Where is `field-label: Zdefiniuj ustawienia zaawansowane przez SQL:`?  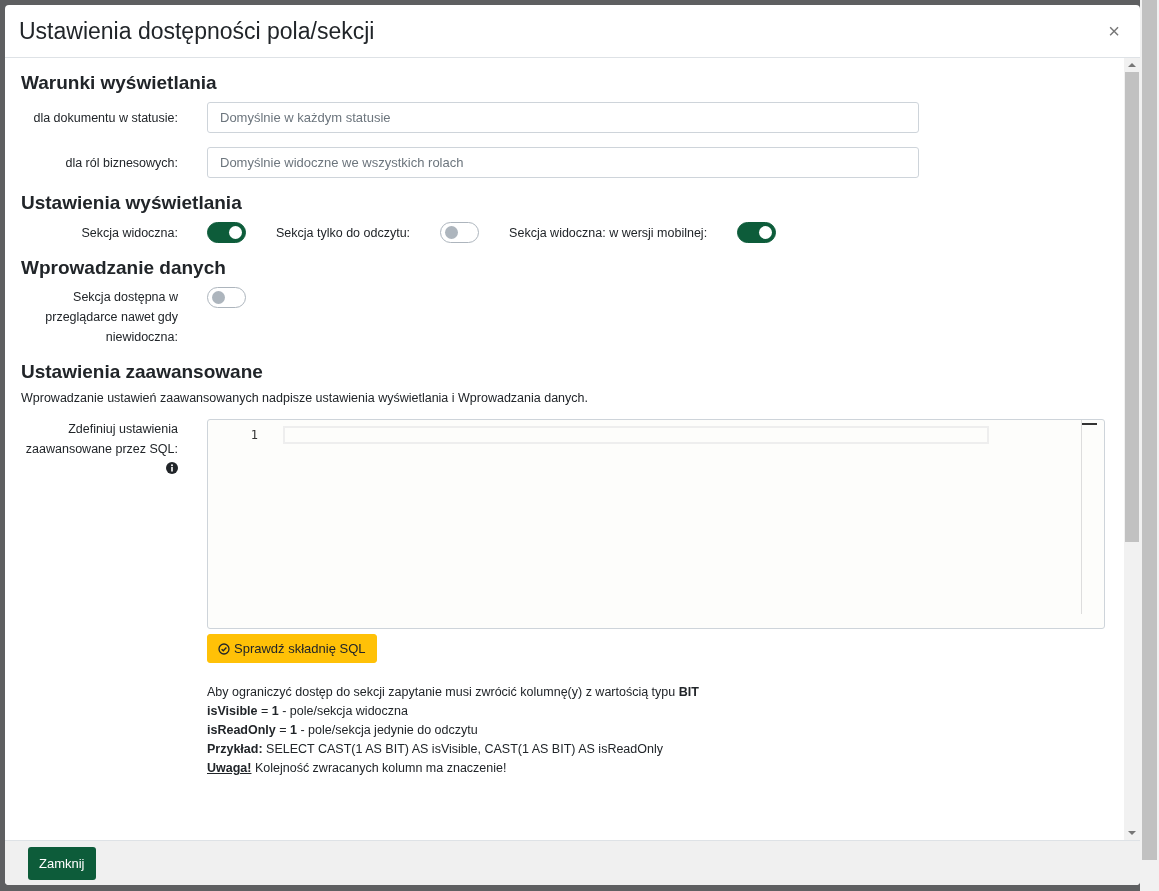 field-label: Zdefiniuj ustawienia zaawansowane przez SQL: is located at coordinates (101, 439).